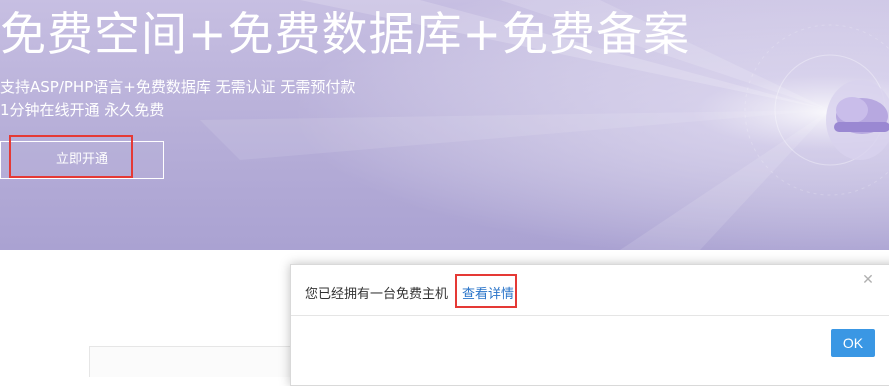  I want to click on view-details-link: 查看详情, so click(488, 292).